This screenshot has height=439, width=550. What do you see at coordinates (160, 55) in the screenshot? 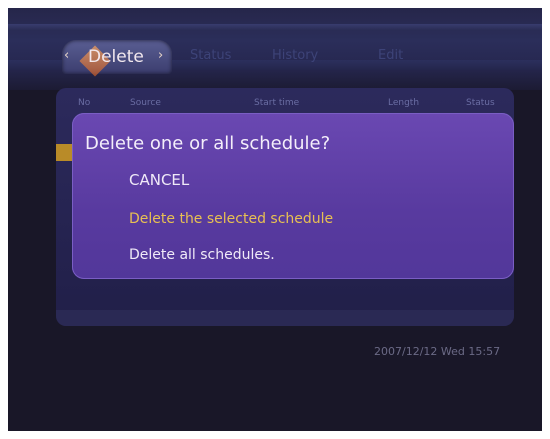
I see `right-arrow-icon: ›` at bounding box center [160, 55].